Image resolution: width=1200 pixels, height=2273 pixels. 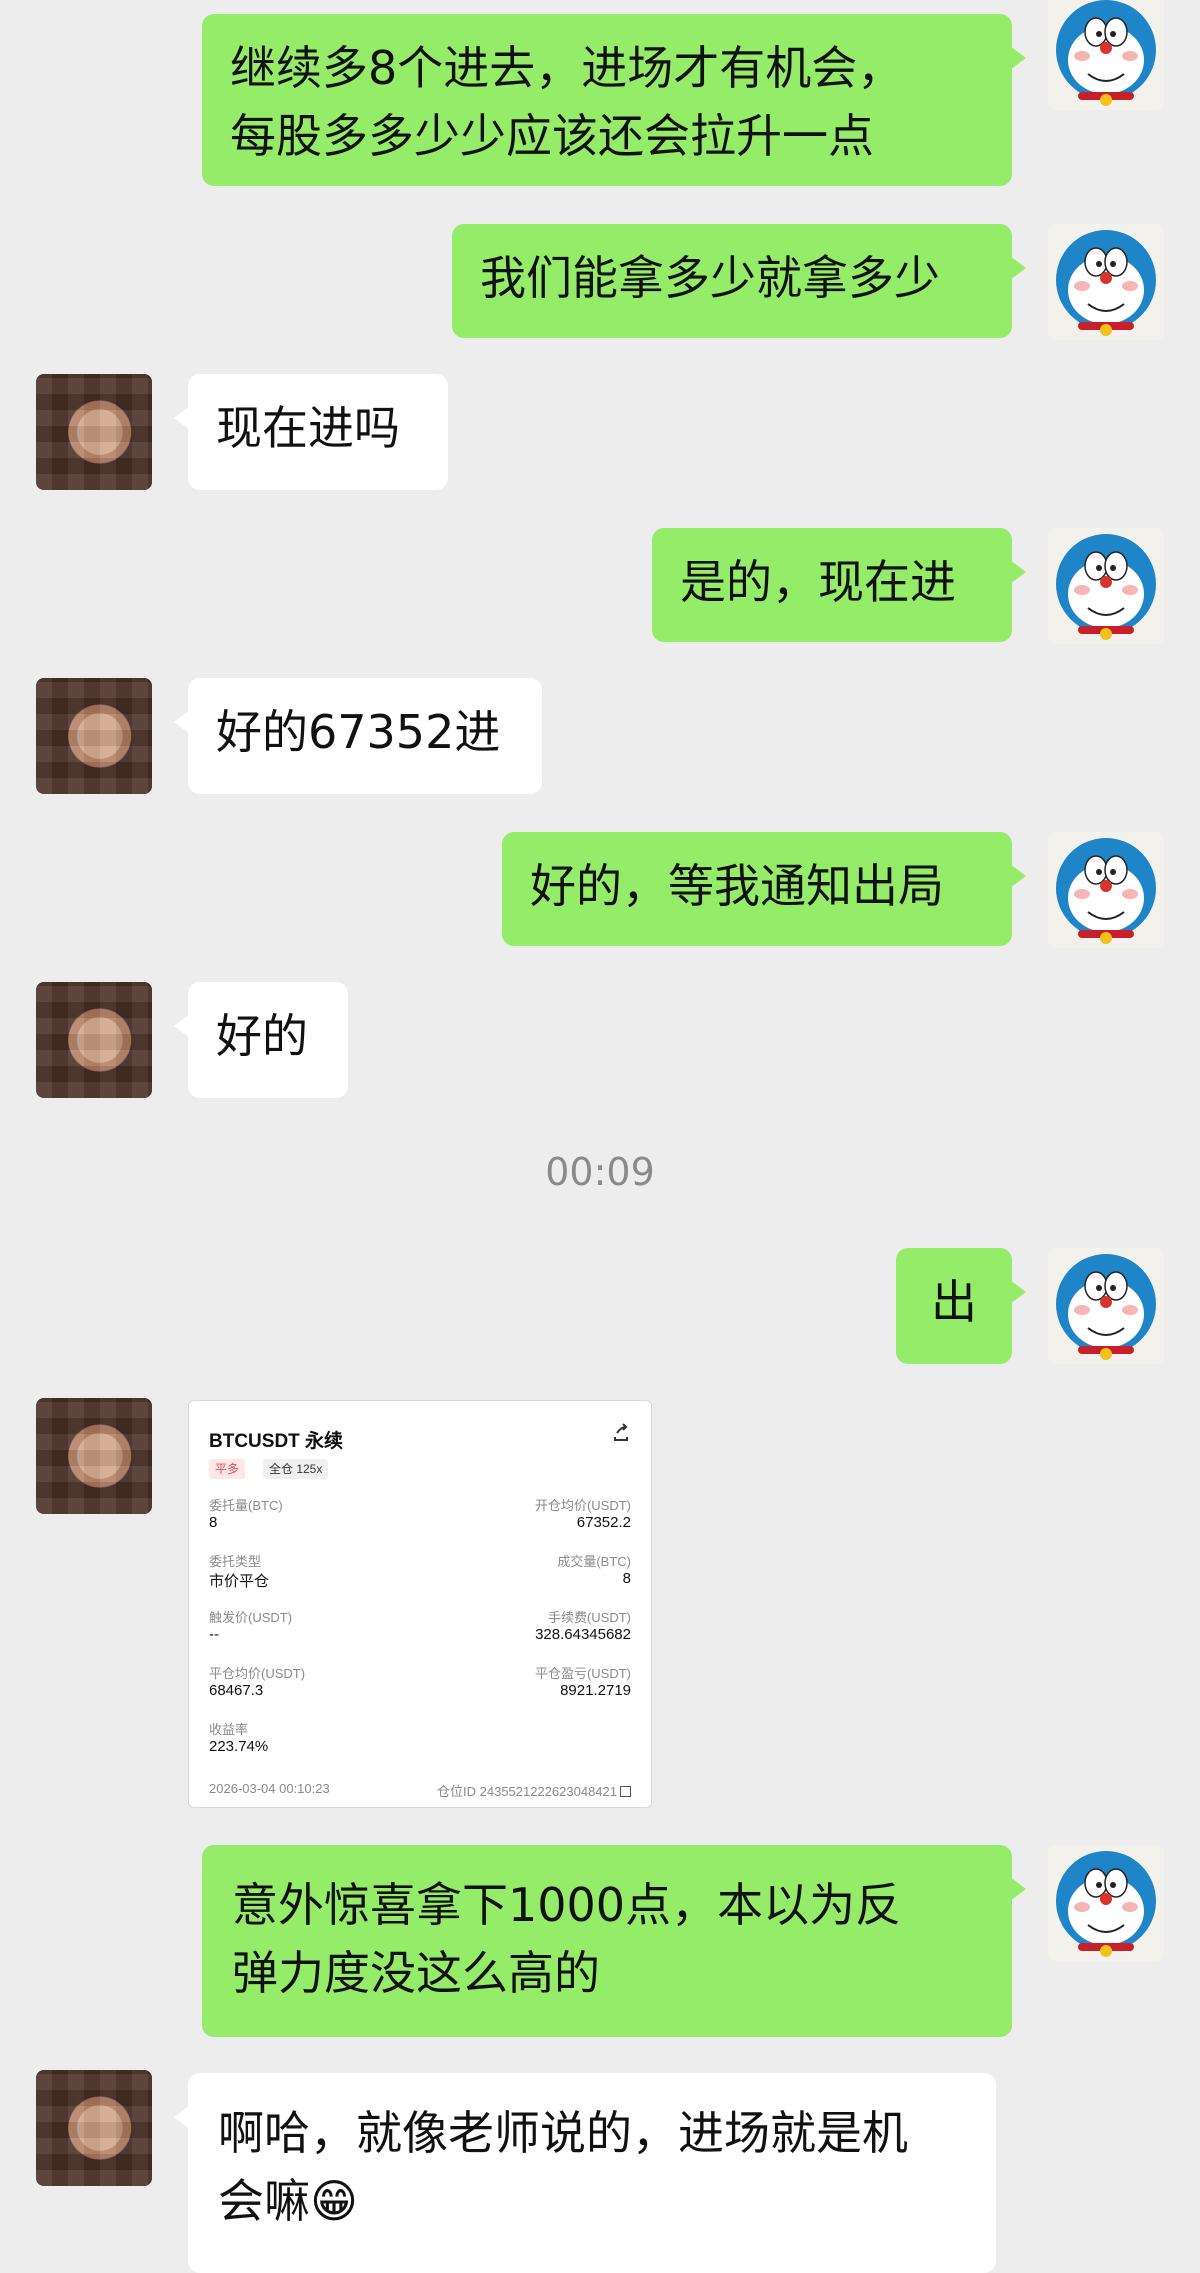 I want to click on field-label: 成交量(BTC), so click(x=594, y=1561).